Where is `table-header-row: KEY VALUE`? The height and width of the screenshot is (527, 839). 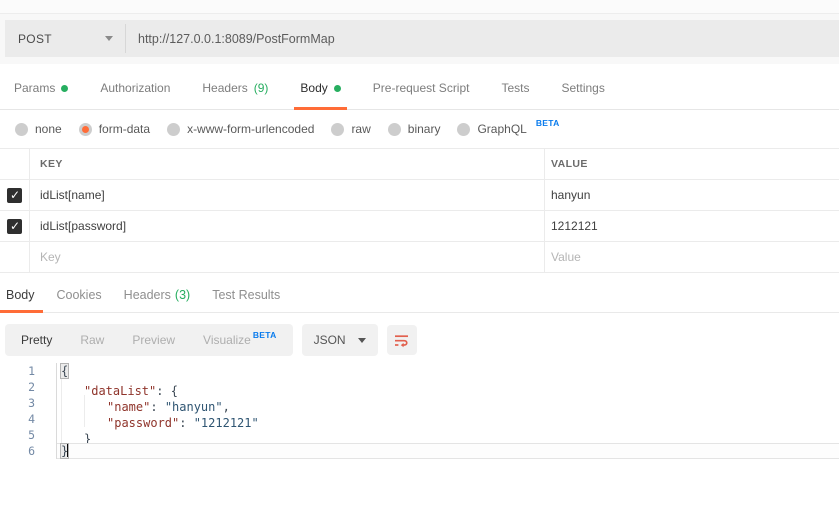
table-header-row: KEY VALUE is located at coordinates (419, 164).